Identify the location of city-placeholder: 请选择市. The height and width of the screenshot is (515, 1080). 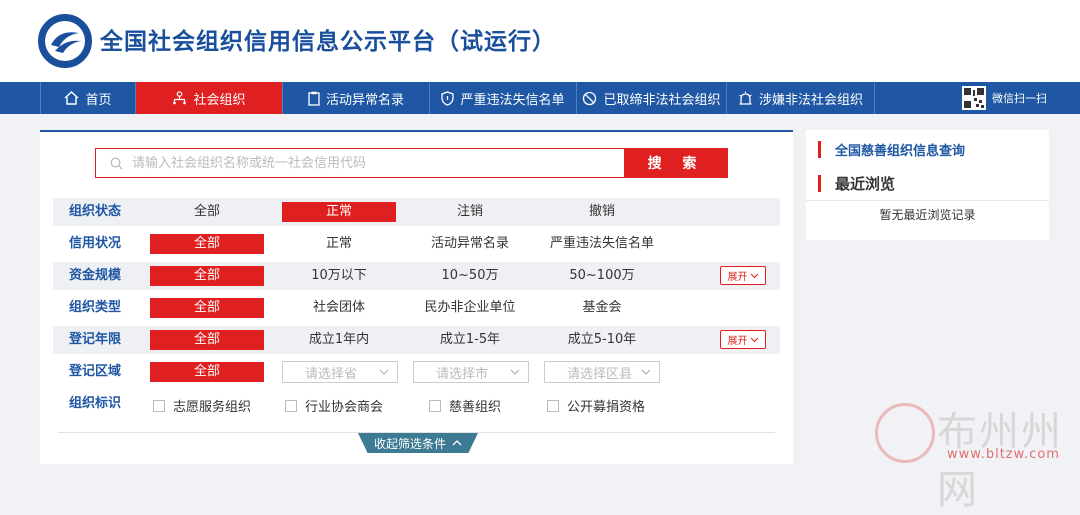
(462, 374).